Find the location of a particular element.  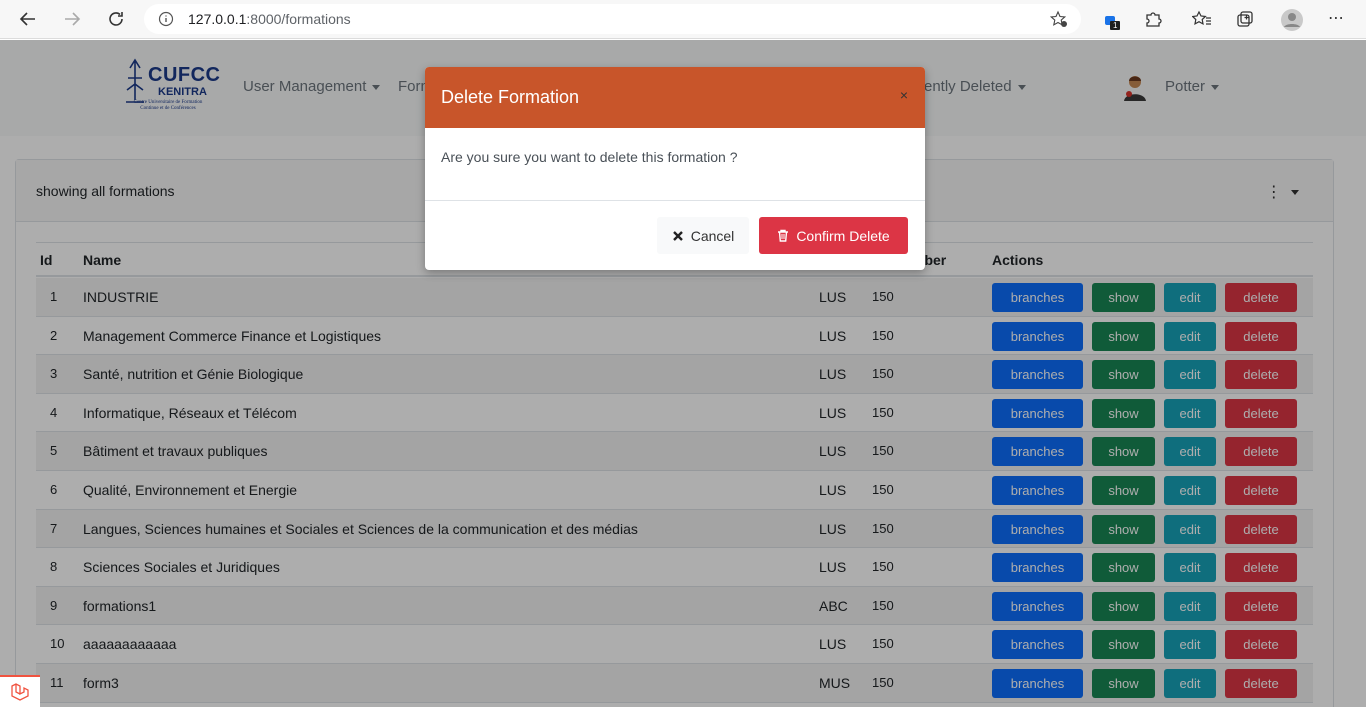

extension-icon: 1 is located at coordinates (1112, 22).